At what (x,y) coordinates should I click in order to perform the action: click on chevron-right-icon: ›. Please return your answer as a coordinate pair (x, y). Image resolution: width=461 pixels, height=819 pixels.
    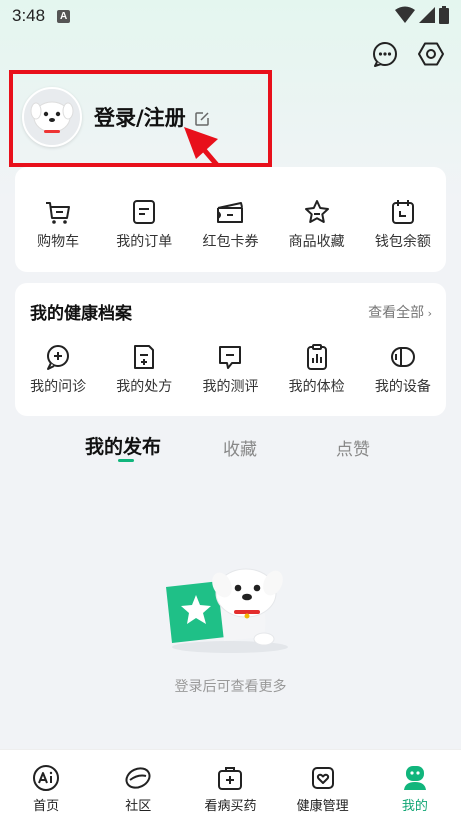
    Looking at the image, I should click on (428, 313).